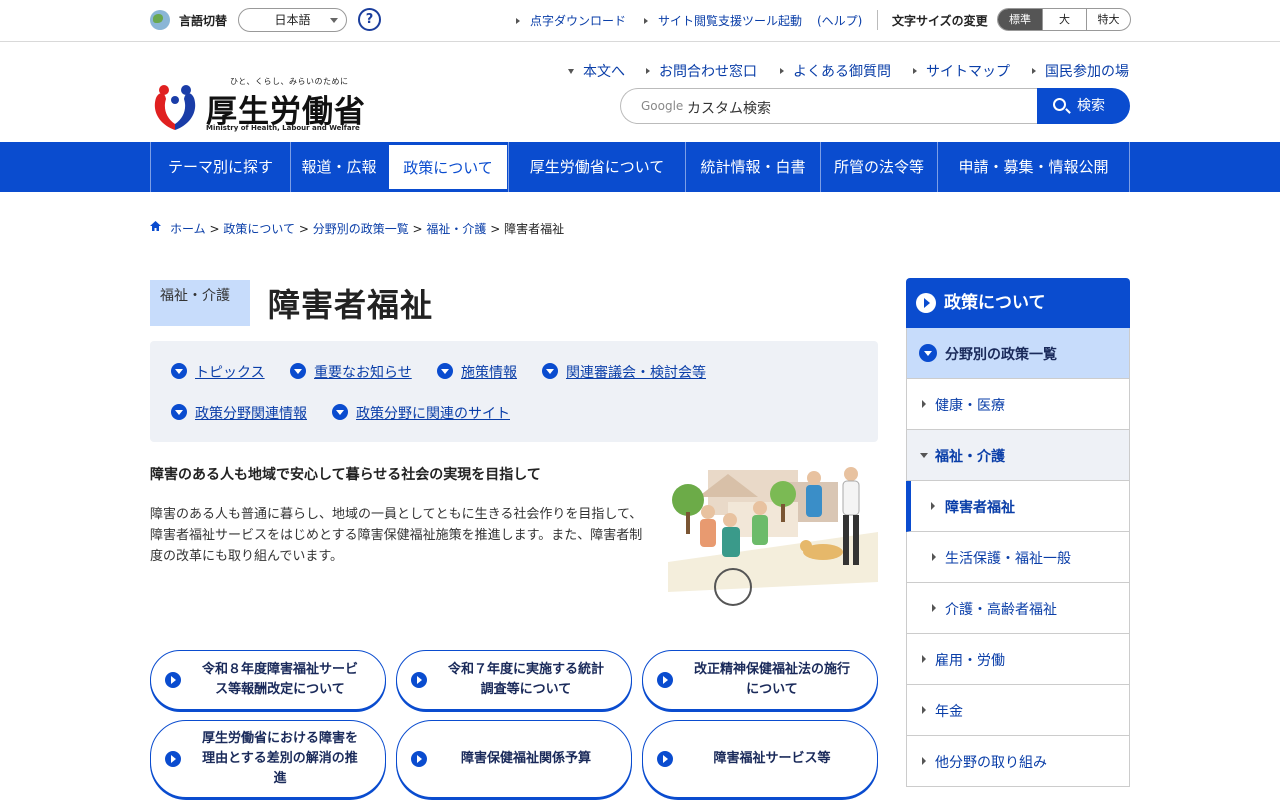 This screenshot has width=1280, height=800. Describe the element at coordinates (1018, 557) in the screenshot. I see `side-nav-item-livelihood: 生活保護・福祉一般` at that location.